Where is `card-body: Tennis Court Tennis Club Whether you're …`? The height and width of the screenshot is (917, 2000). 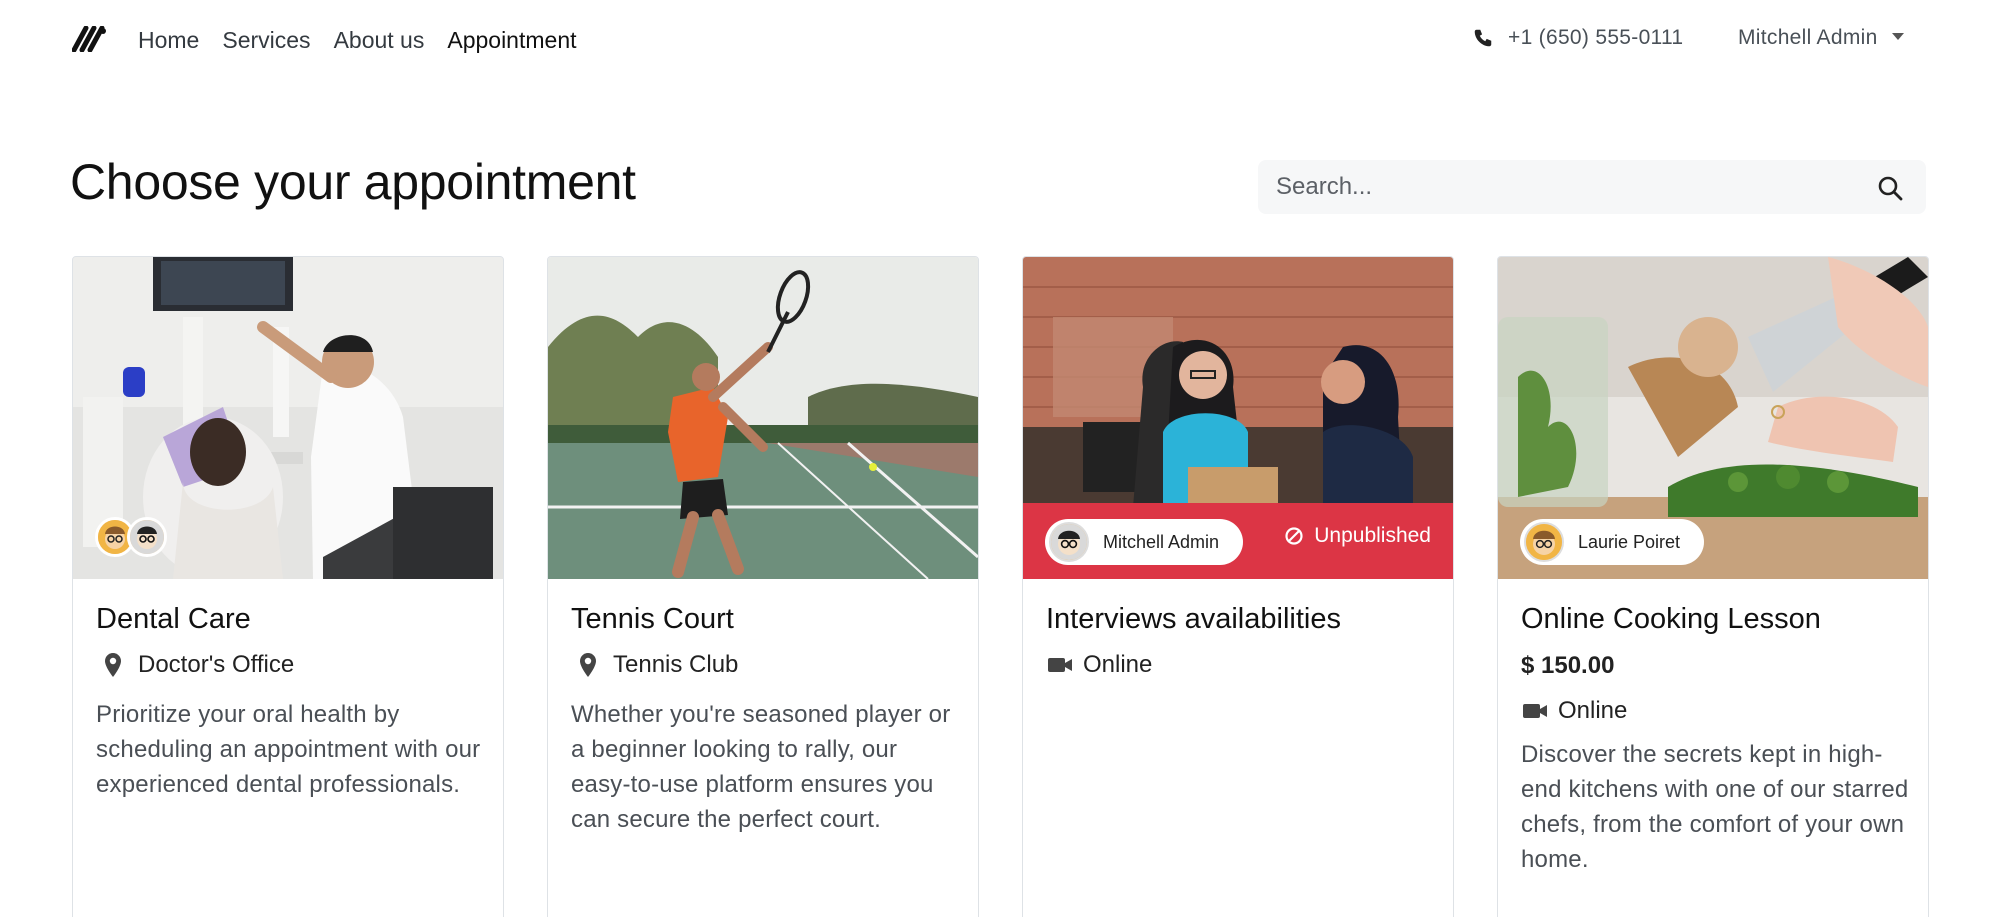
card-body: Tennis Court Tennis Club Whether you're … is located at coordinates (766, 719).